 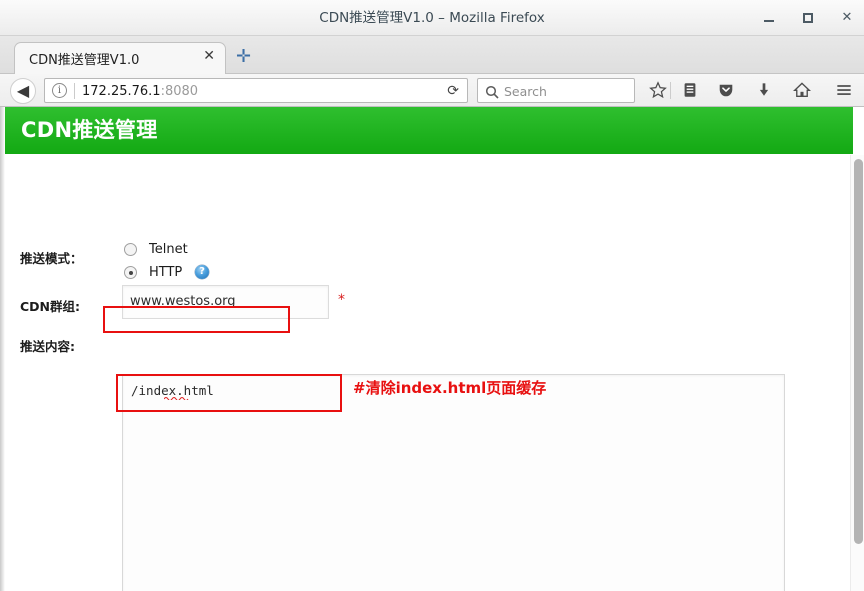 What do you see at coordinates (229, 393) in the screenshot?
I see `annotation-box-push-content` at bounding box center [229, 393].